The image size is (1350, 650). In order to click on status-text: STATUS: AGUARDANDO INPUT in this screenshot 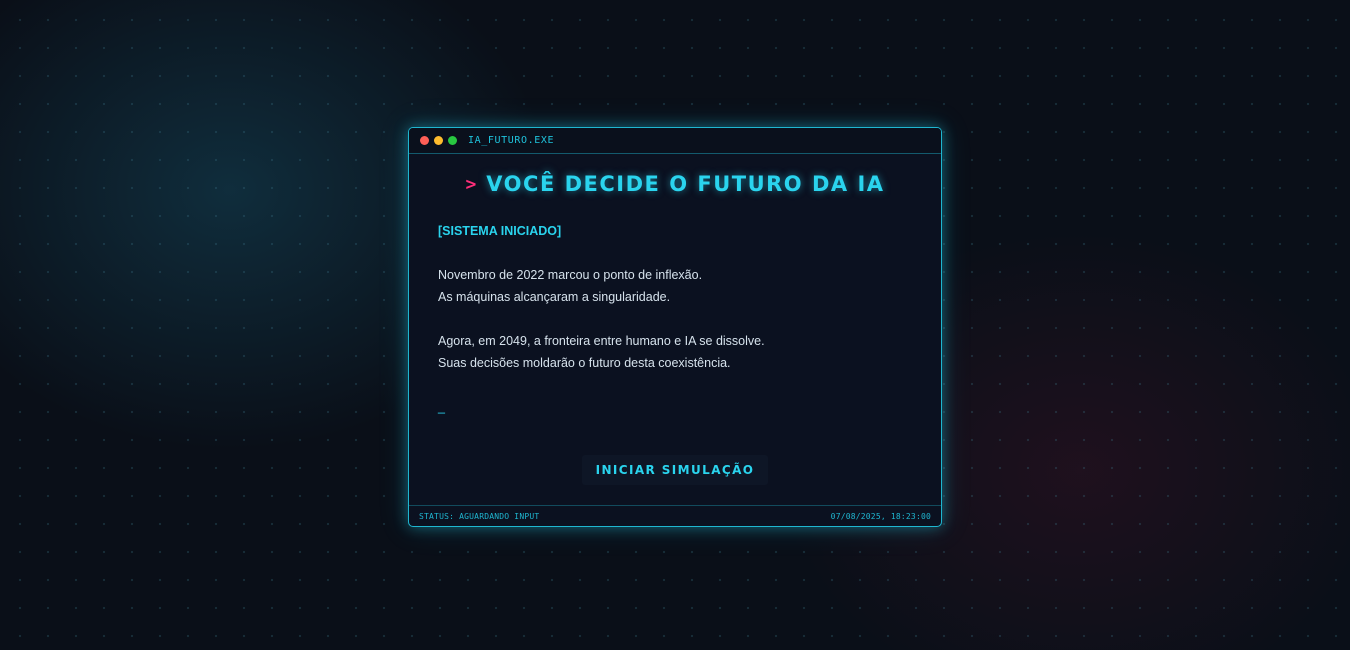, I will do `click(479, 516)`.